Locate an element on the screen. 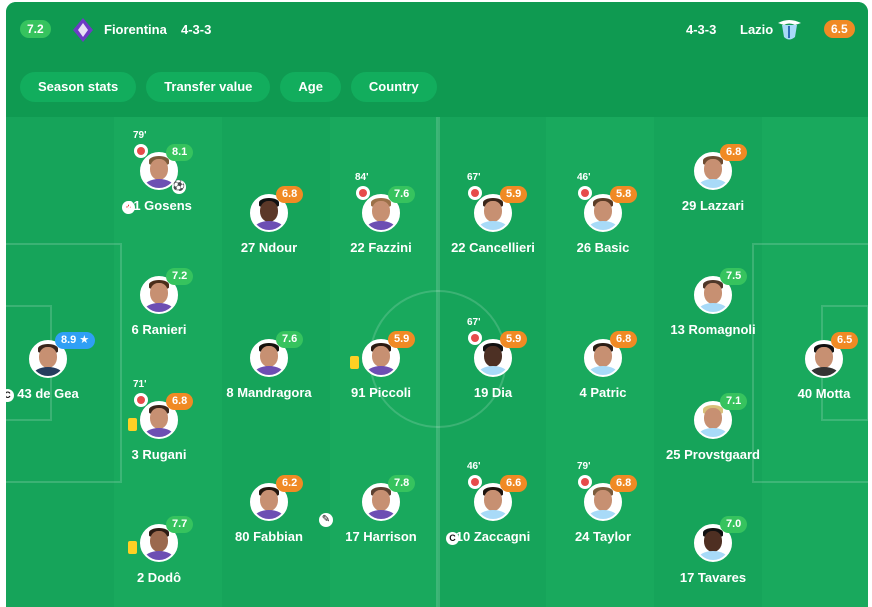  stats-tabs: Season stats Transfer value Age Country is located at coordinates (228, 87).